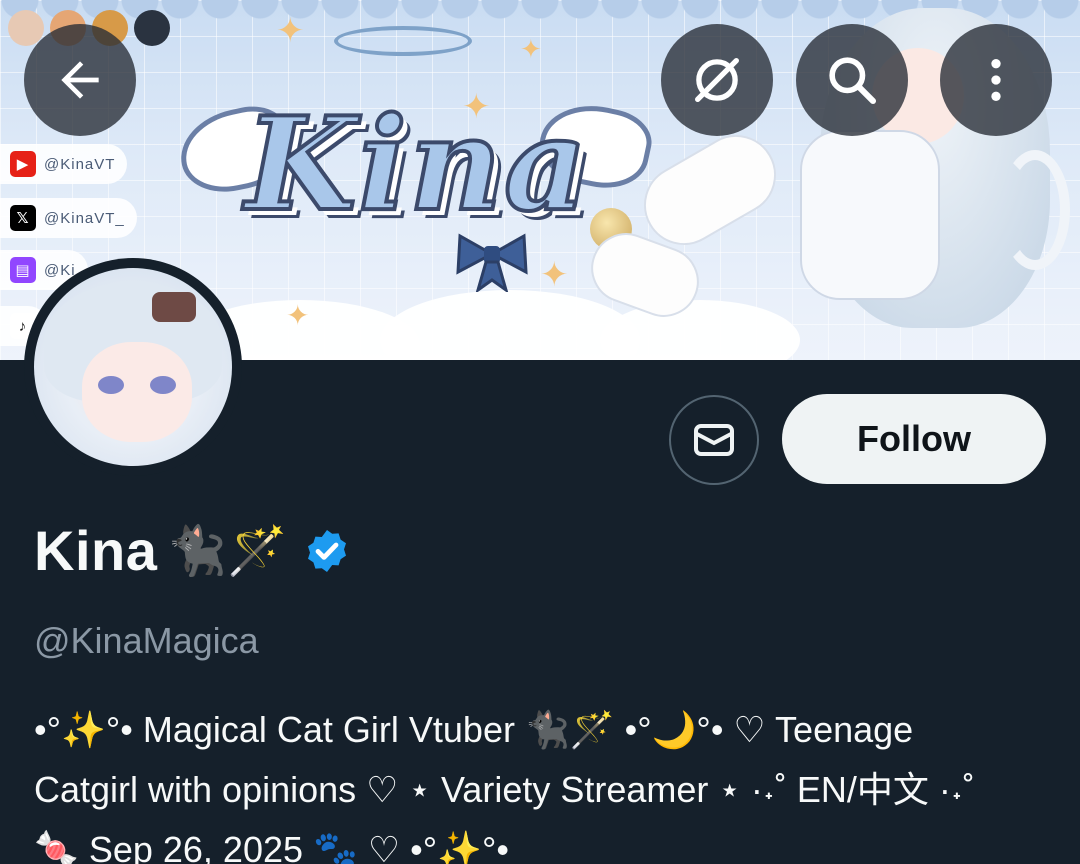 The width and height of the screenshot is (1080, 864). I want to click on back-button, so click(80, 80).